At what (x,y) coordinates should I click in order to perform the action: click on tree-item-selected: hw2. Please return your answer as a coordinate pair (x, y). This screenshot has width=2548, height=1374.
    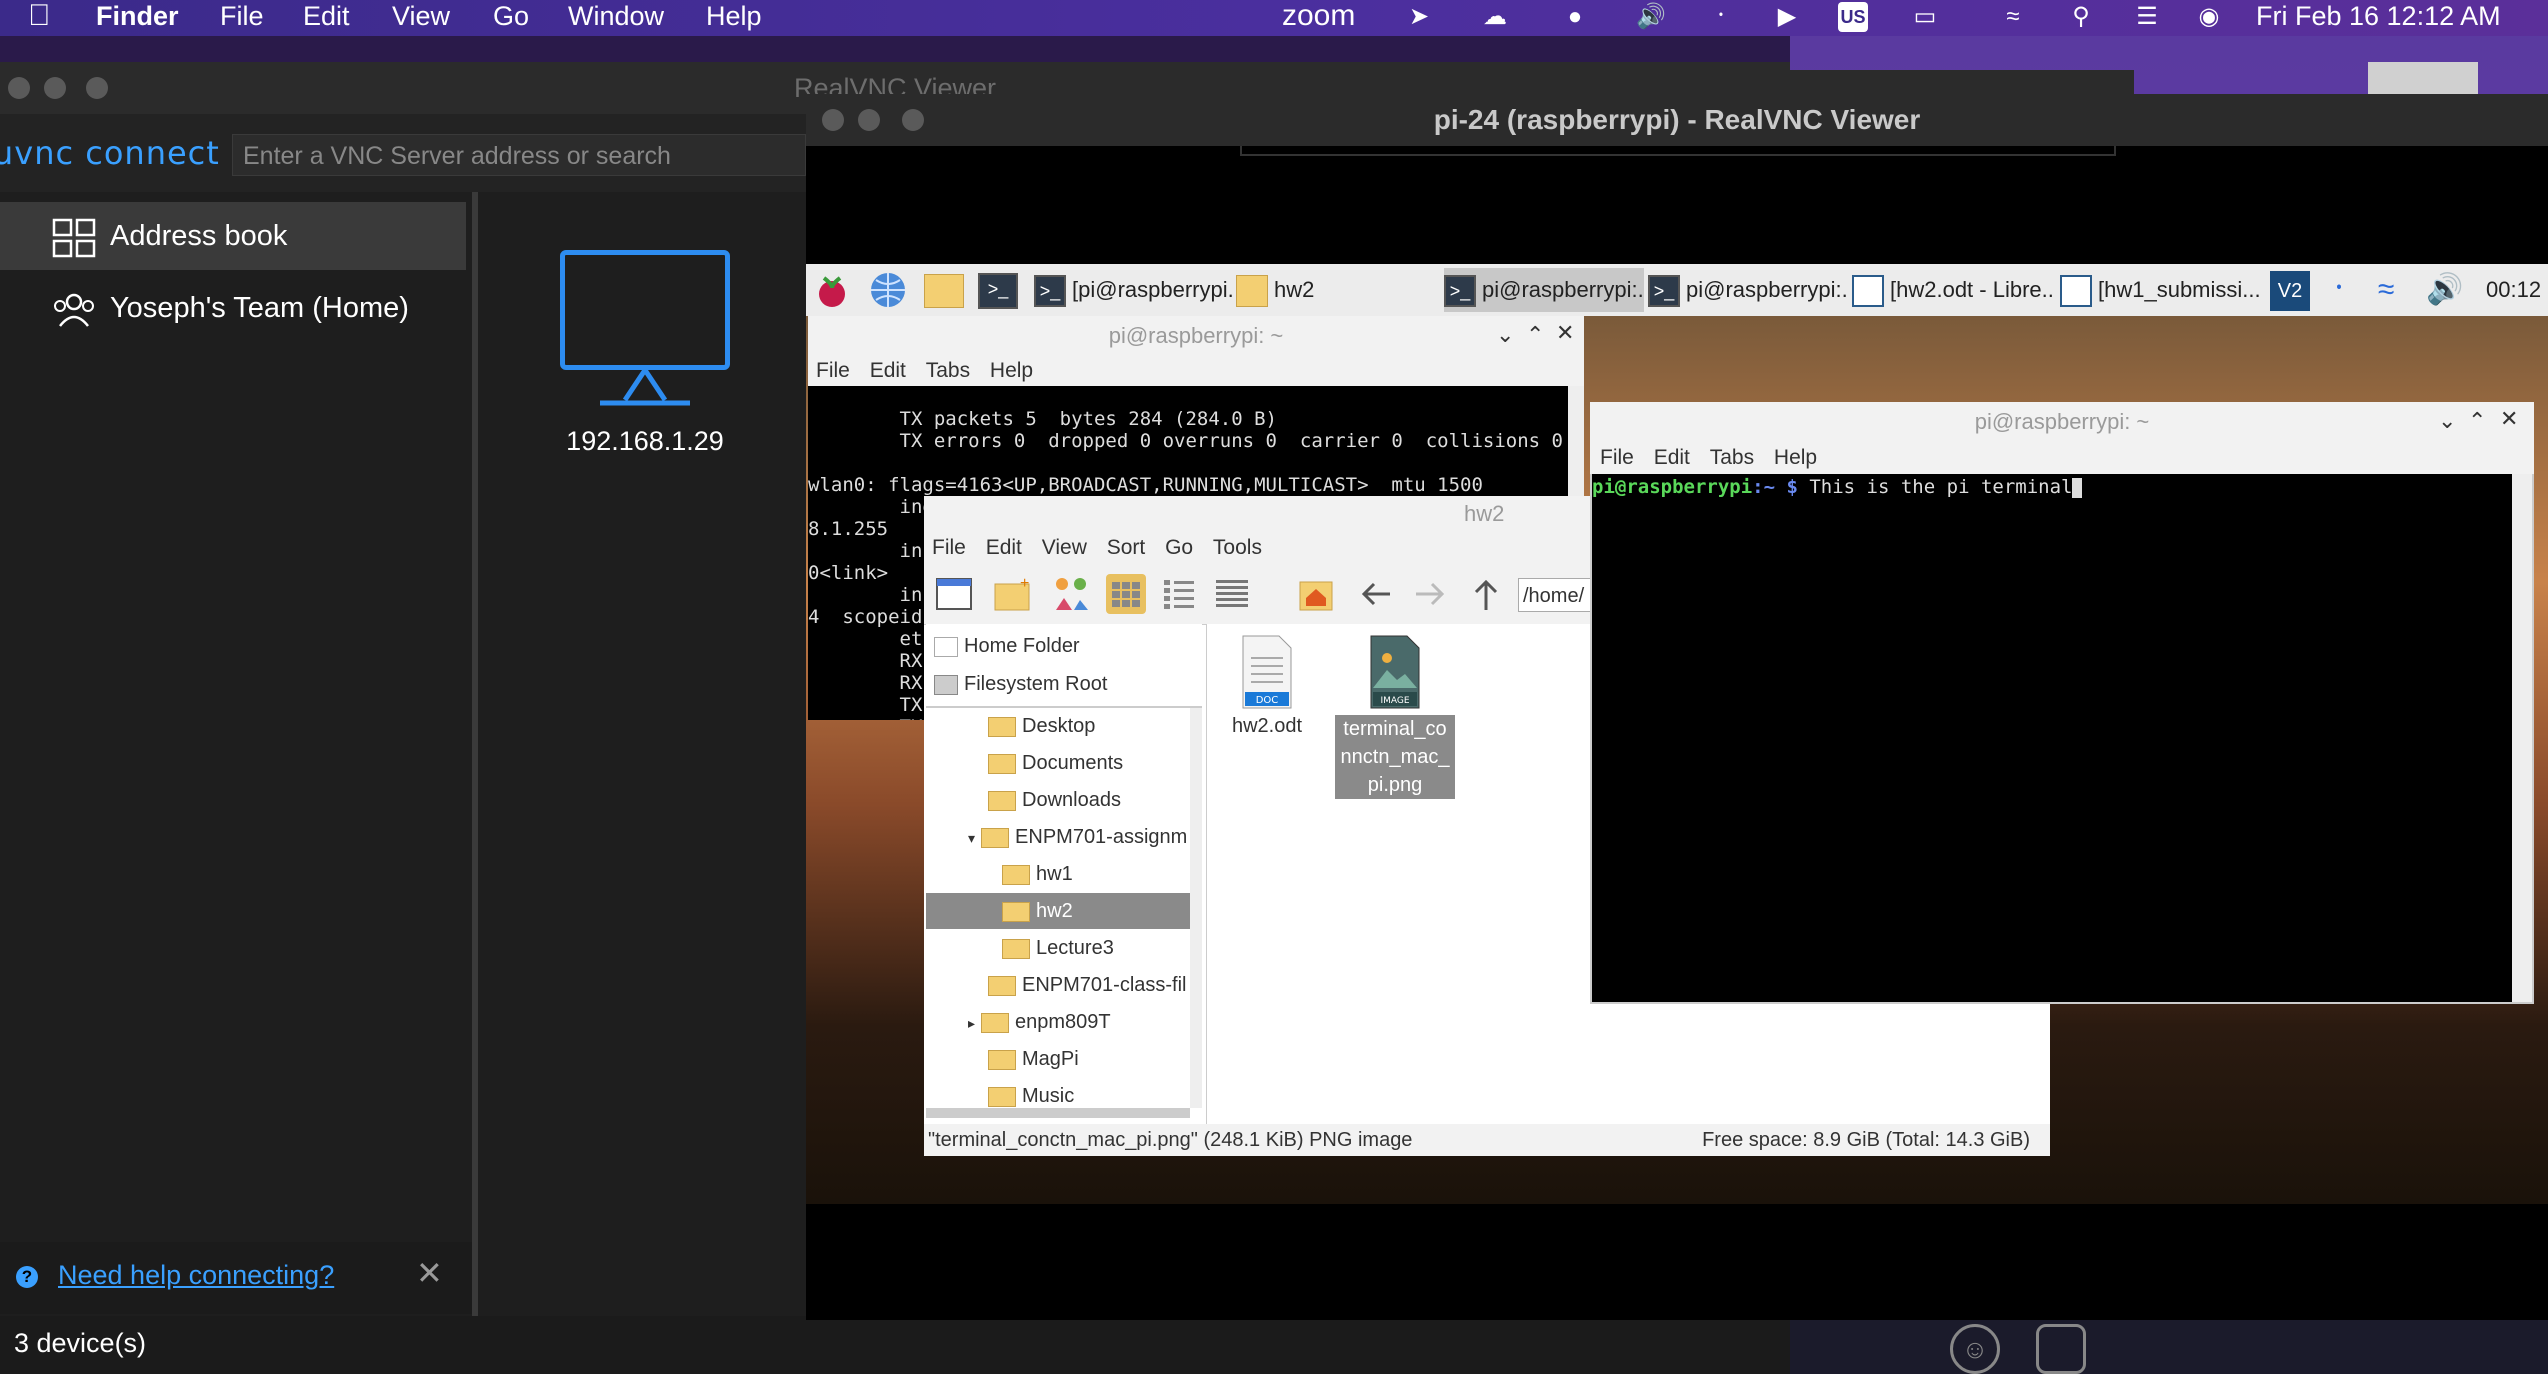
    Looking at the image, I should click on (1058, 911).